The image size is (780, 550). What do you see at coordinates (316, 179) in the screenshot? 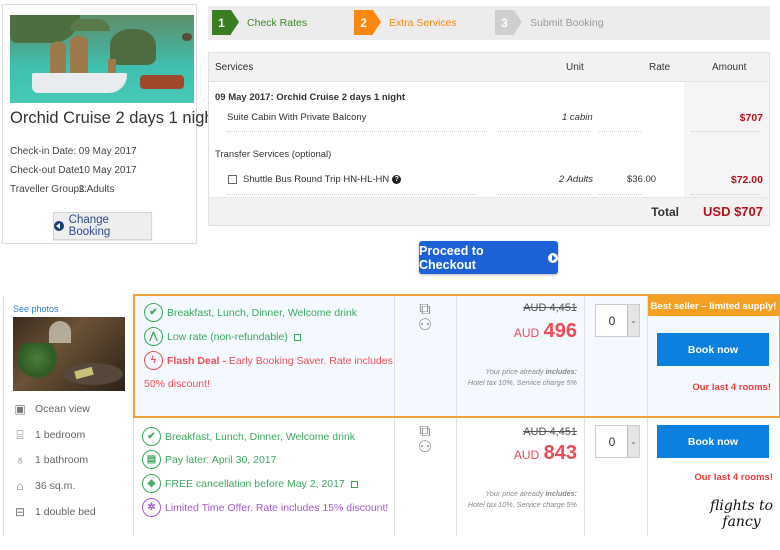
I see `shuttle-bus-name: Shuttle Bus Round Trip HN-HL-HN` at bounding box center [316, 179].